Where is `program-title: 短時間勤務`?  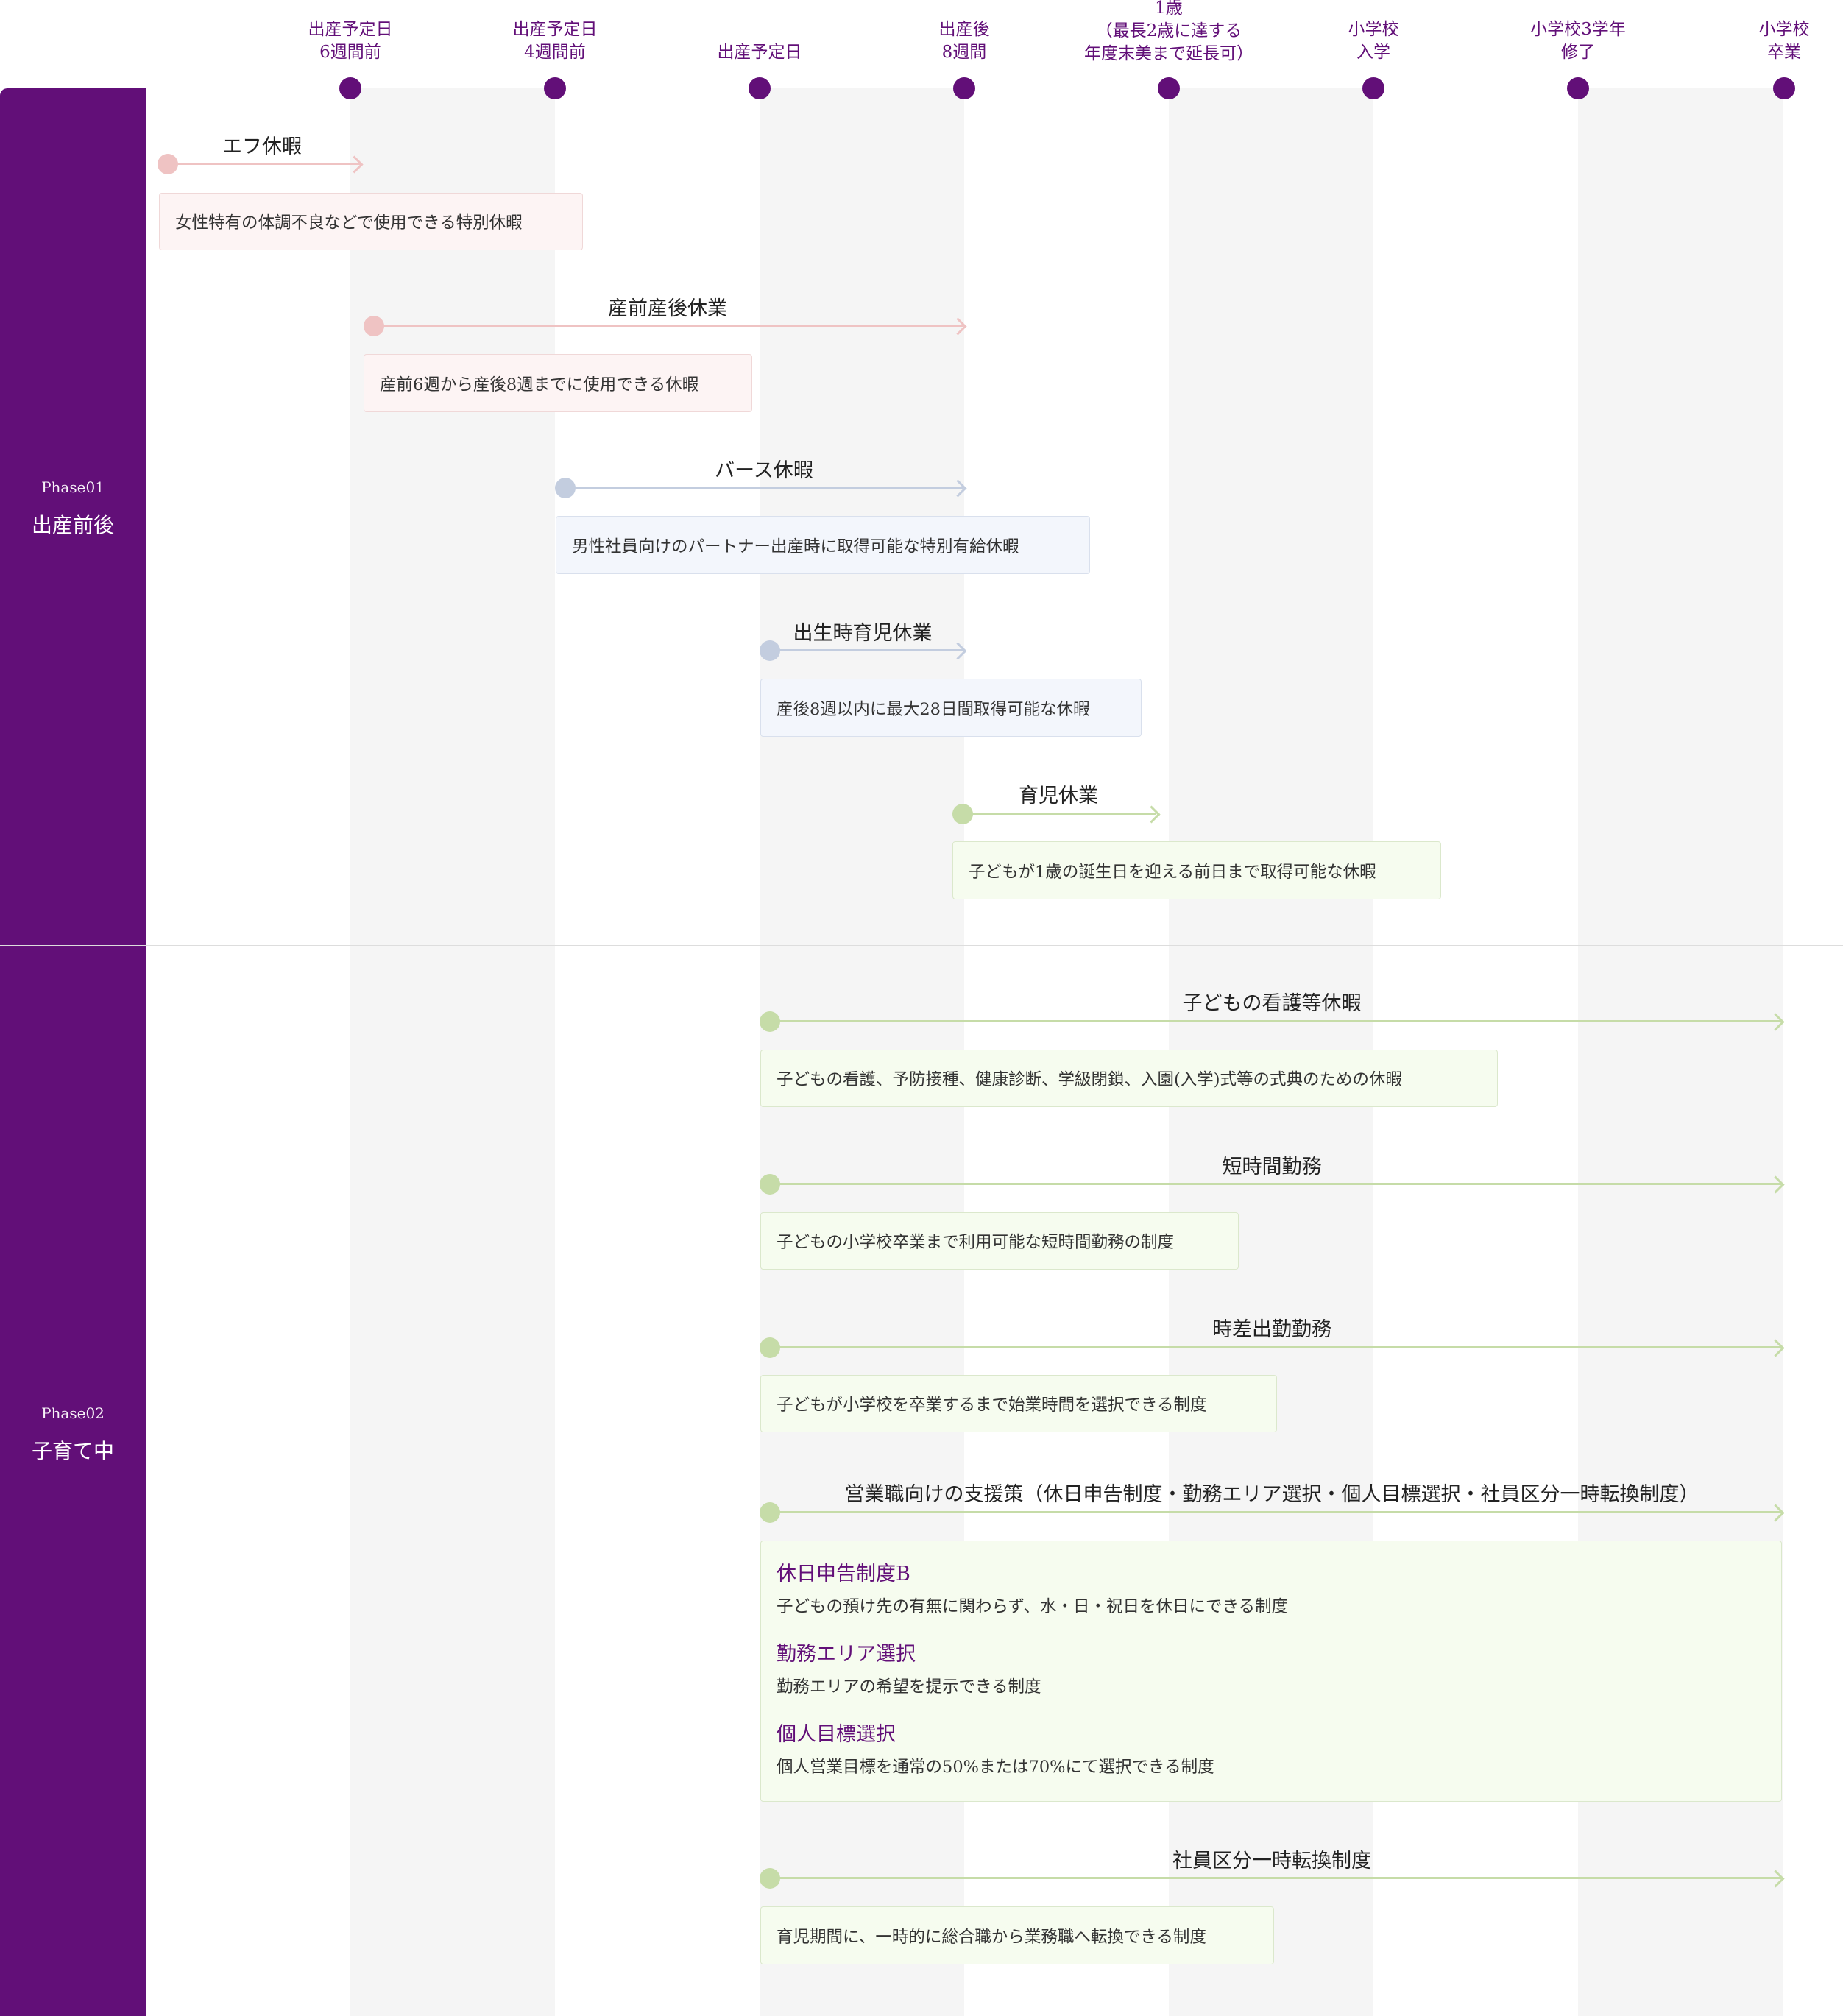
program-title: 短時間勤務 is located at coordinates (1272, 1167).